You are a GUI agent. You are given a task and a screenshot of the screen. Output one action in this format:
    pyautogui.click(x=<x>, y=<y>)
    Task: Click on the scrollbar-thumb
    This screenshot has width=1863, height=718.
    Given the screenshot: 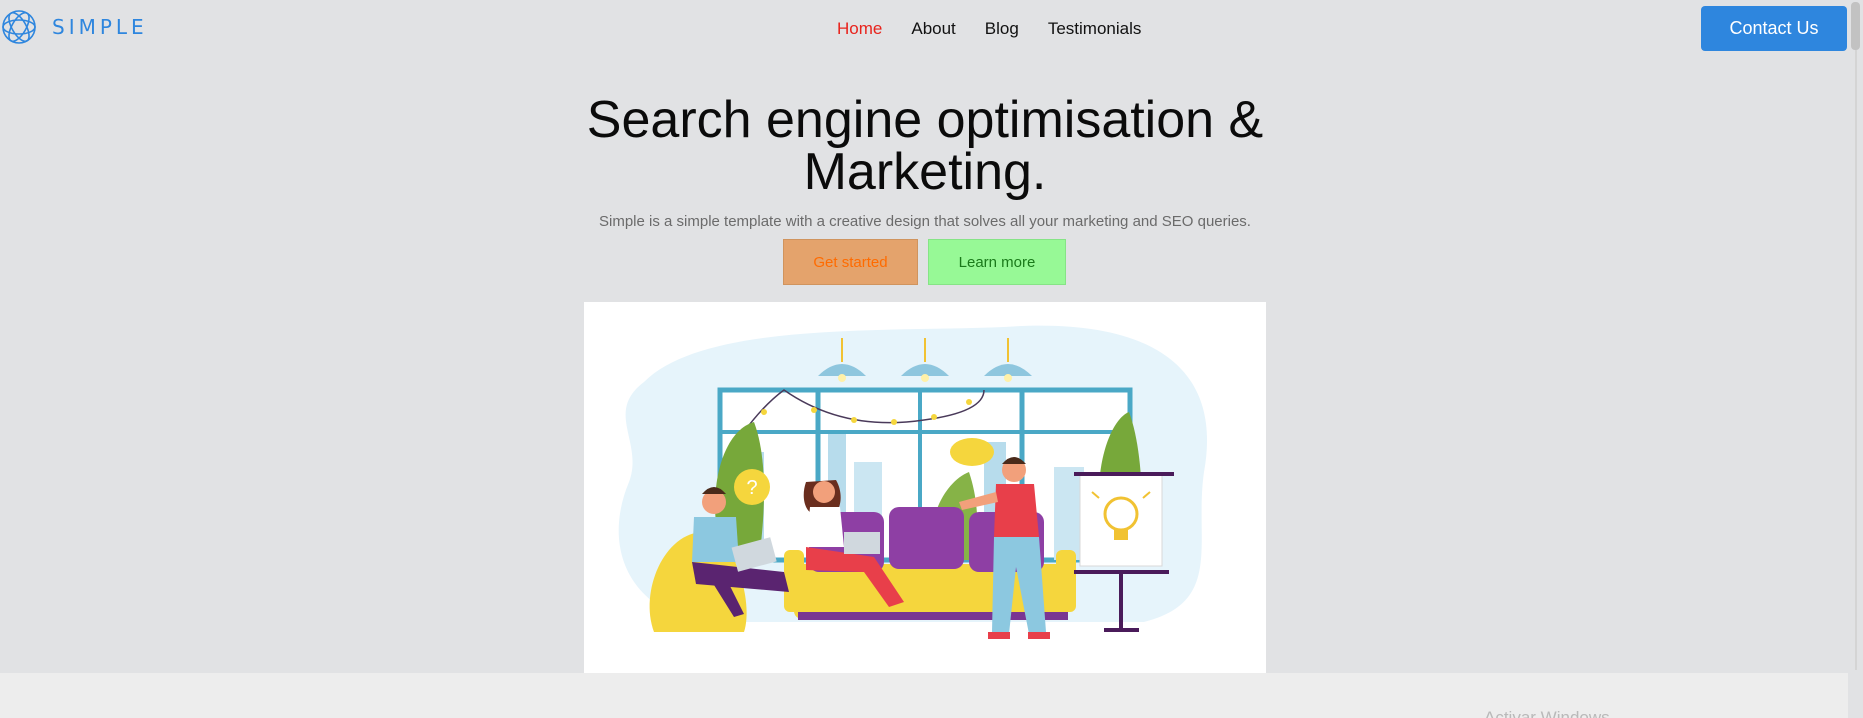 What is the action you would take?
    pyautogui.click(x=1855, y=26)
    